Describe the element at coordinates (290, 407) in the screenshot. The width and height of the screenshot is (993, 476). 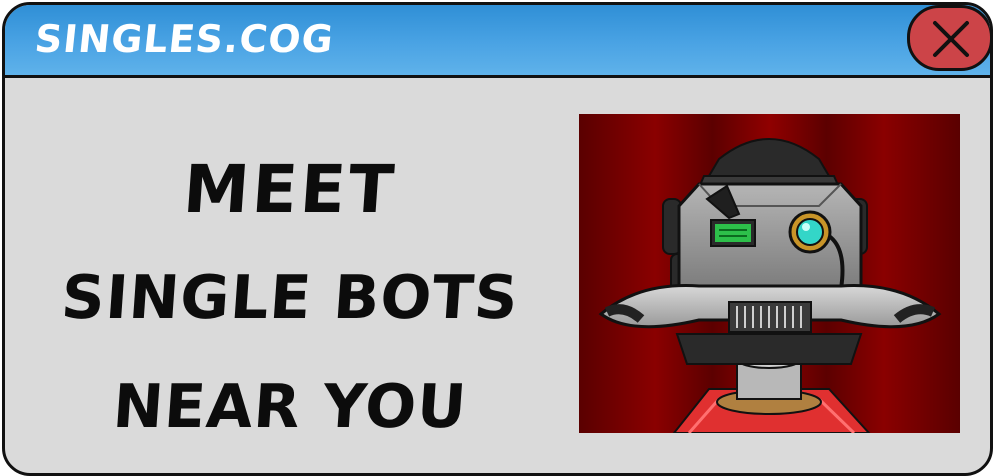
I see `ad-line-3: NEAR YOU` at that location.